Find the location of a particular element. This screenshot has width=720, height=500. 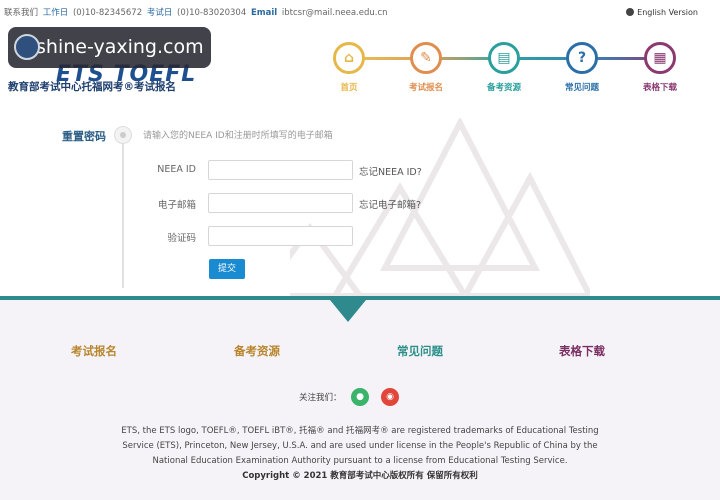

document-icon: ▤ is located at coordinates (504, 58).